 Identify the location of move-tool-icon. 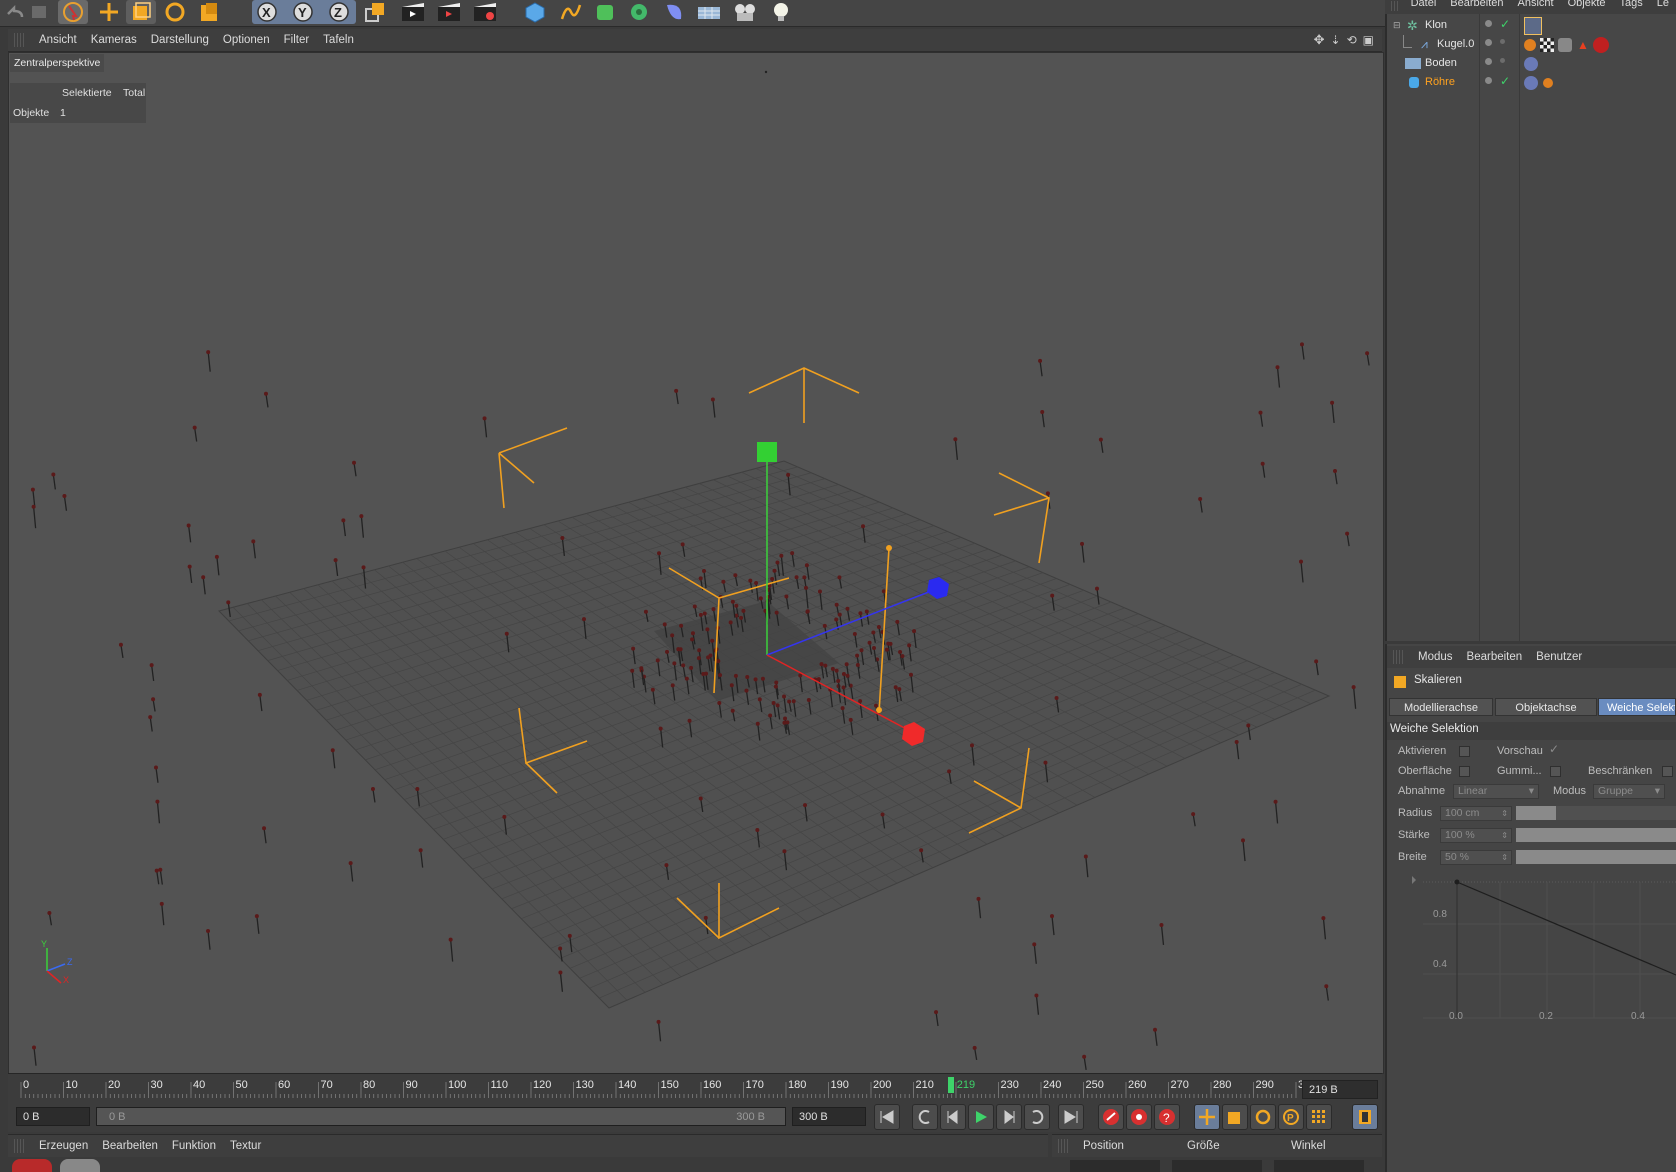
(109, 12).